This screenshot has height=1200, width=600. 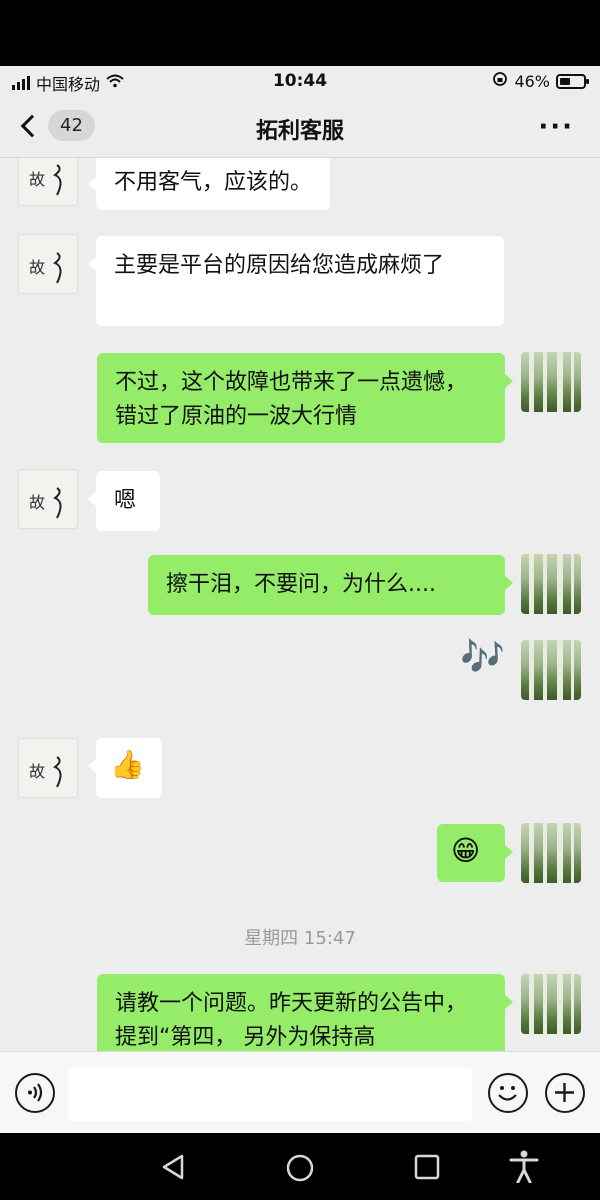 I want to click on message-text: 请教一个问题。昨天更新的公告中，提到“第四， 另外为保持高, so click(x=291, y=1020).